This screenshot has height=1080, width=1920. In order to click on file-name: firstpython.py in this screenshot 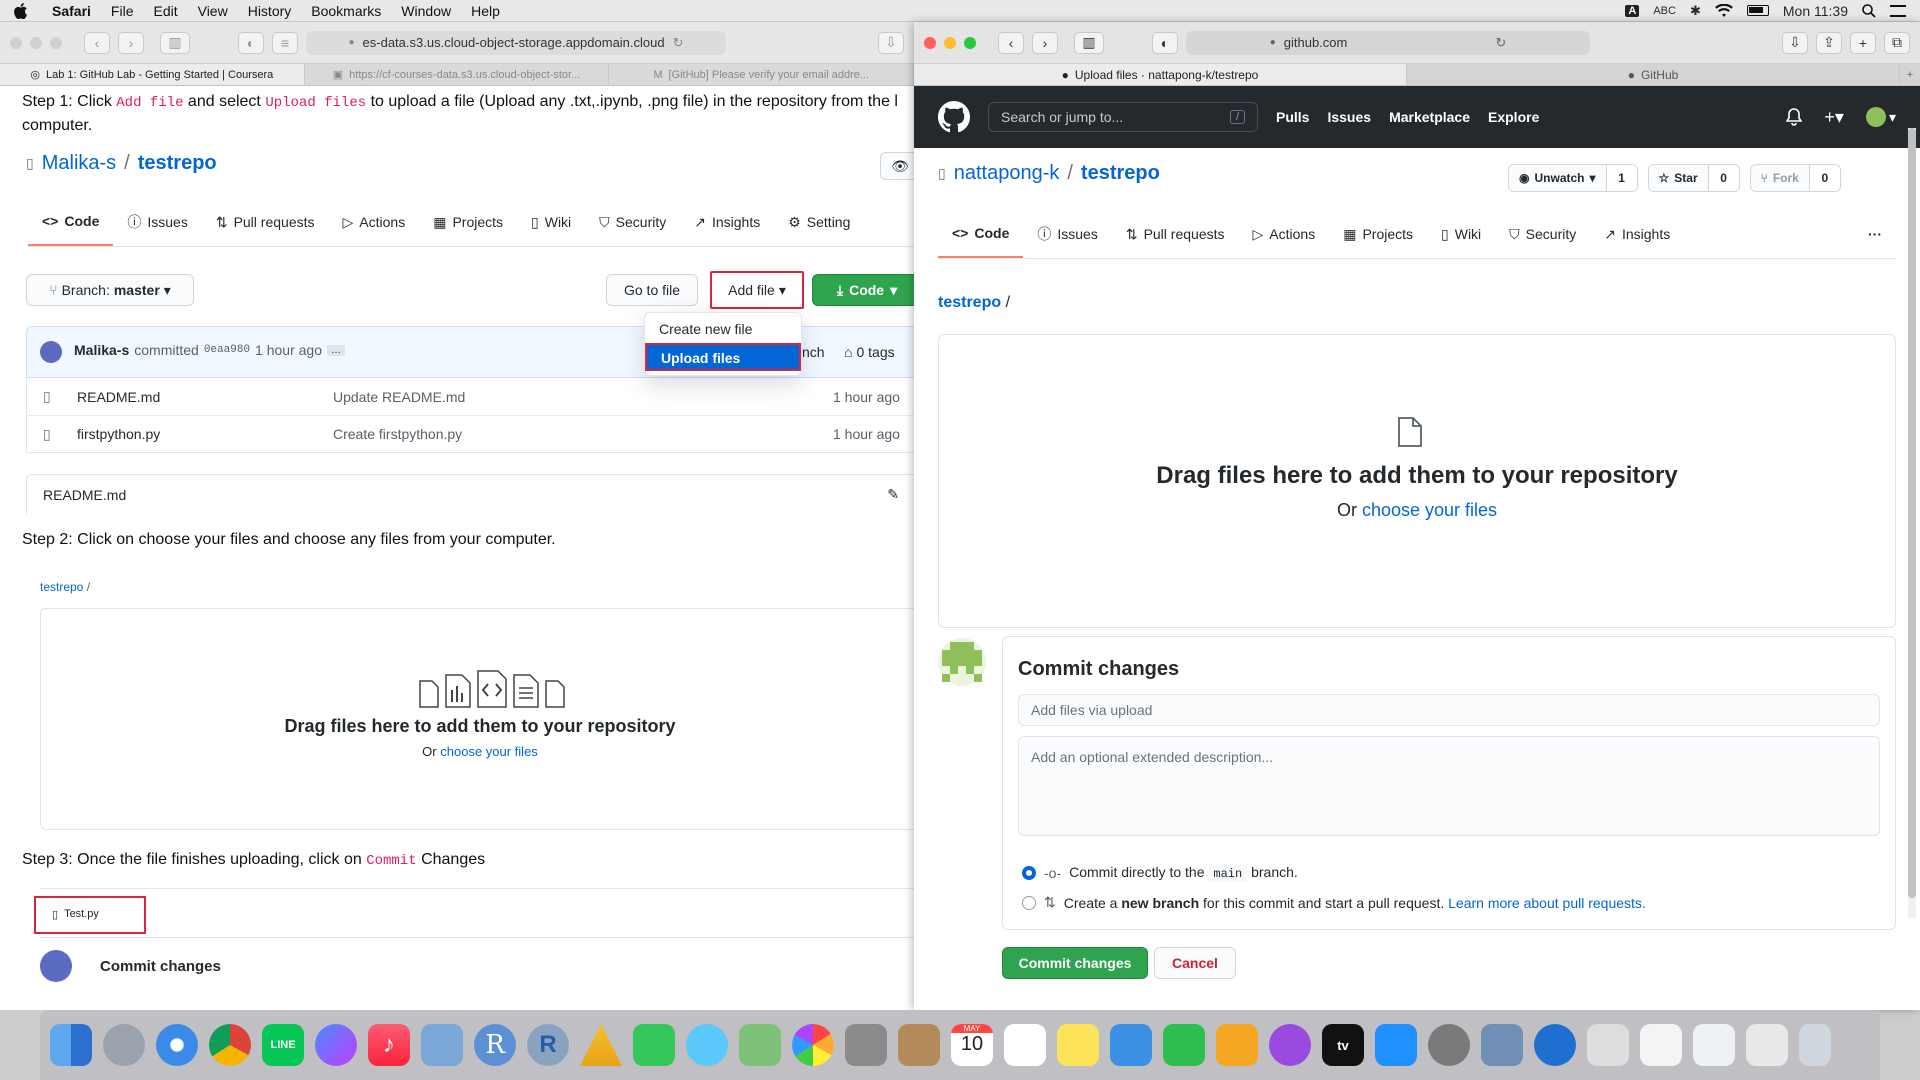, I will do `click(205, 434)`.